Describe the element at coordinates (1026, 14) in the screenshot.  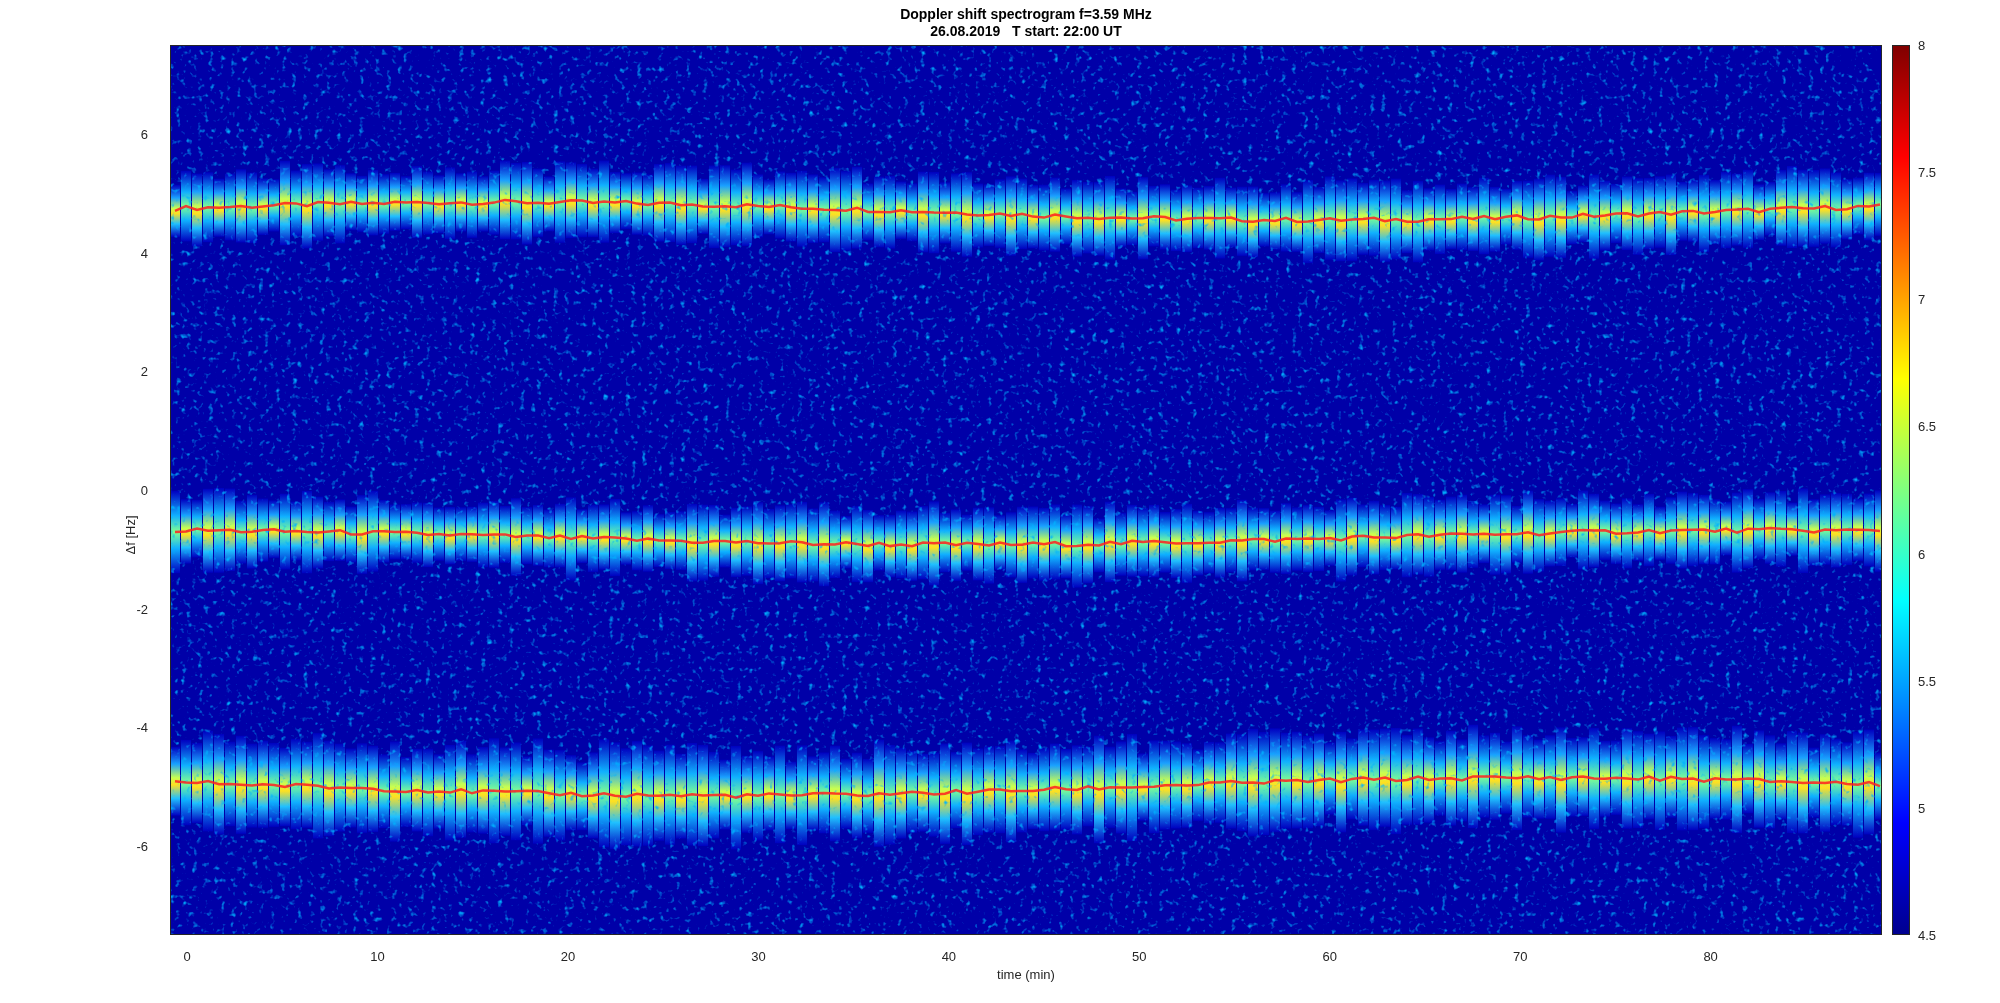
I see `chart-title: Doppler shift spectrogram f=3.59 MHz` at that location.